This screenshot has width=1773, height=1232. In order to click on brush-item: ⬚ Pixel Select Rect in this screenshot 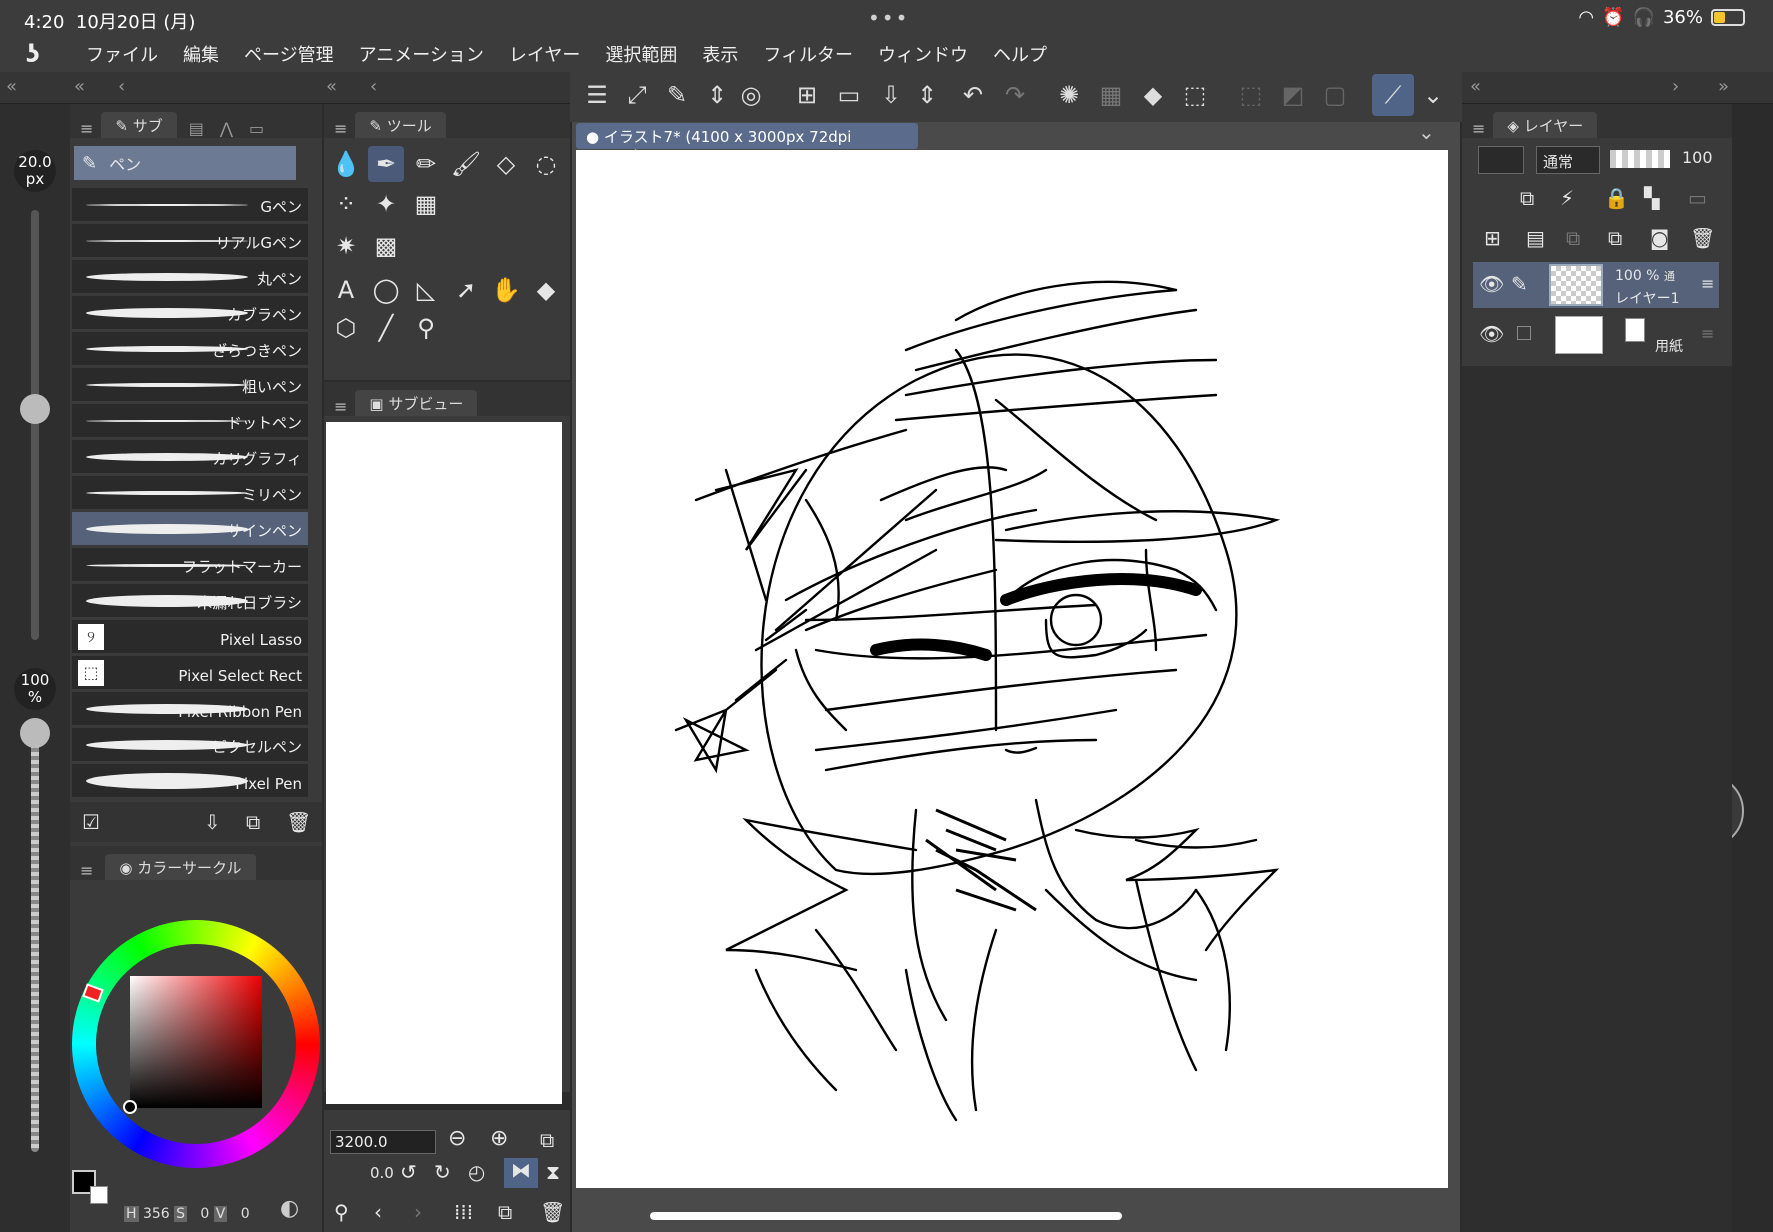, I will do `click(190, 673)`.